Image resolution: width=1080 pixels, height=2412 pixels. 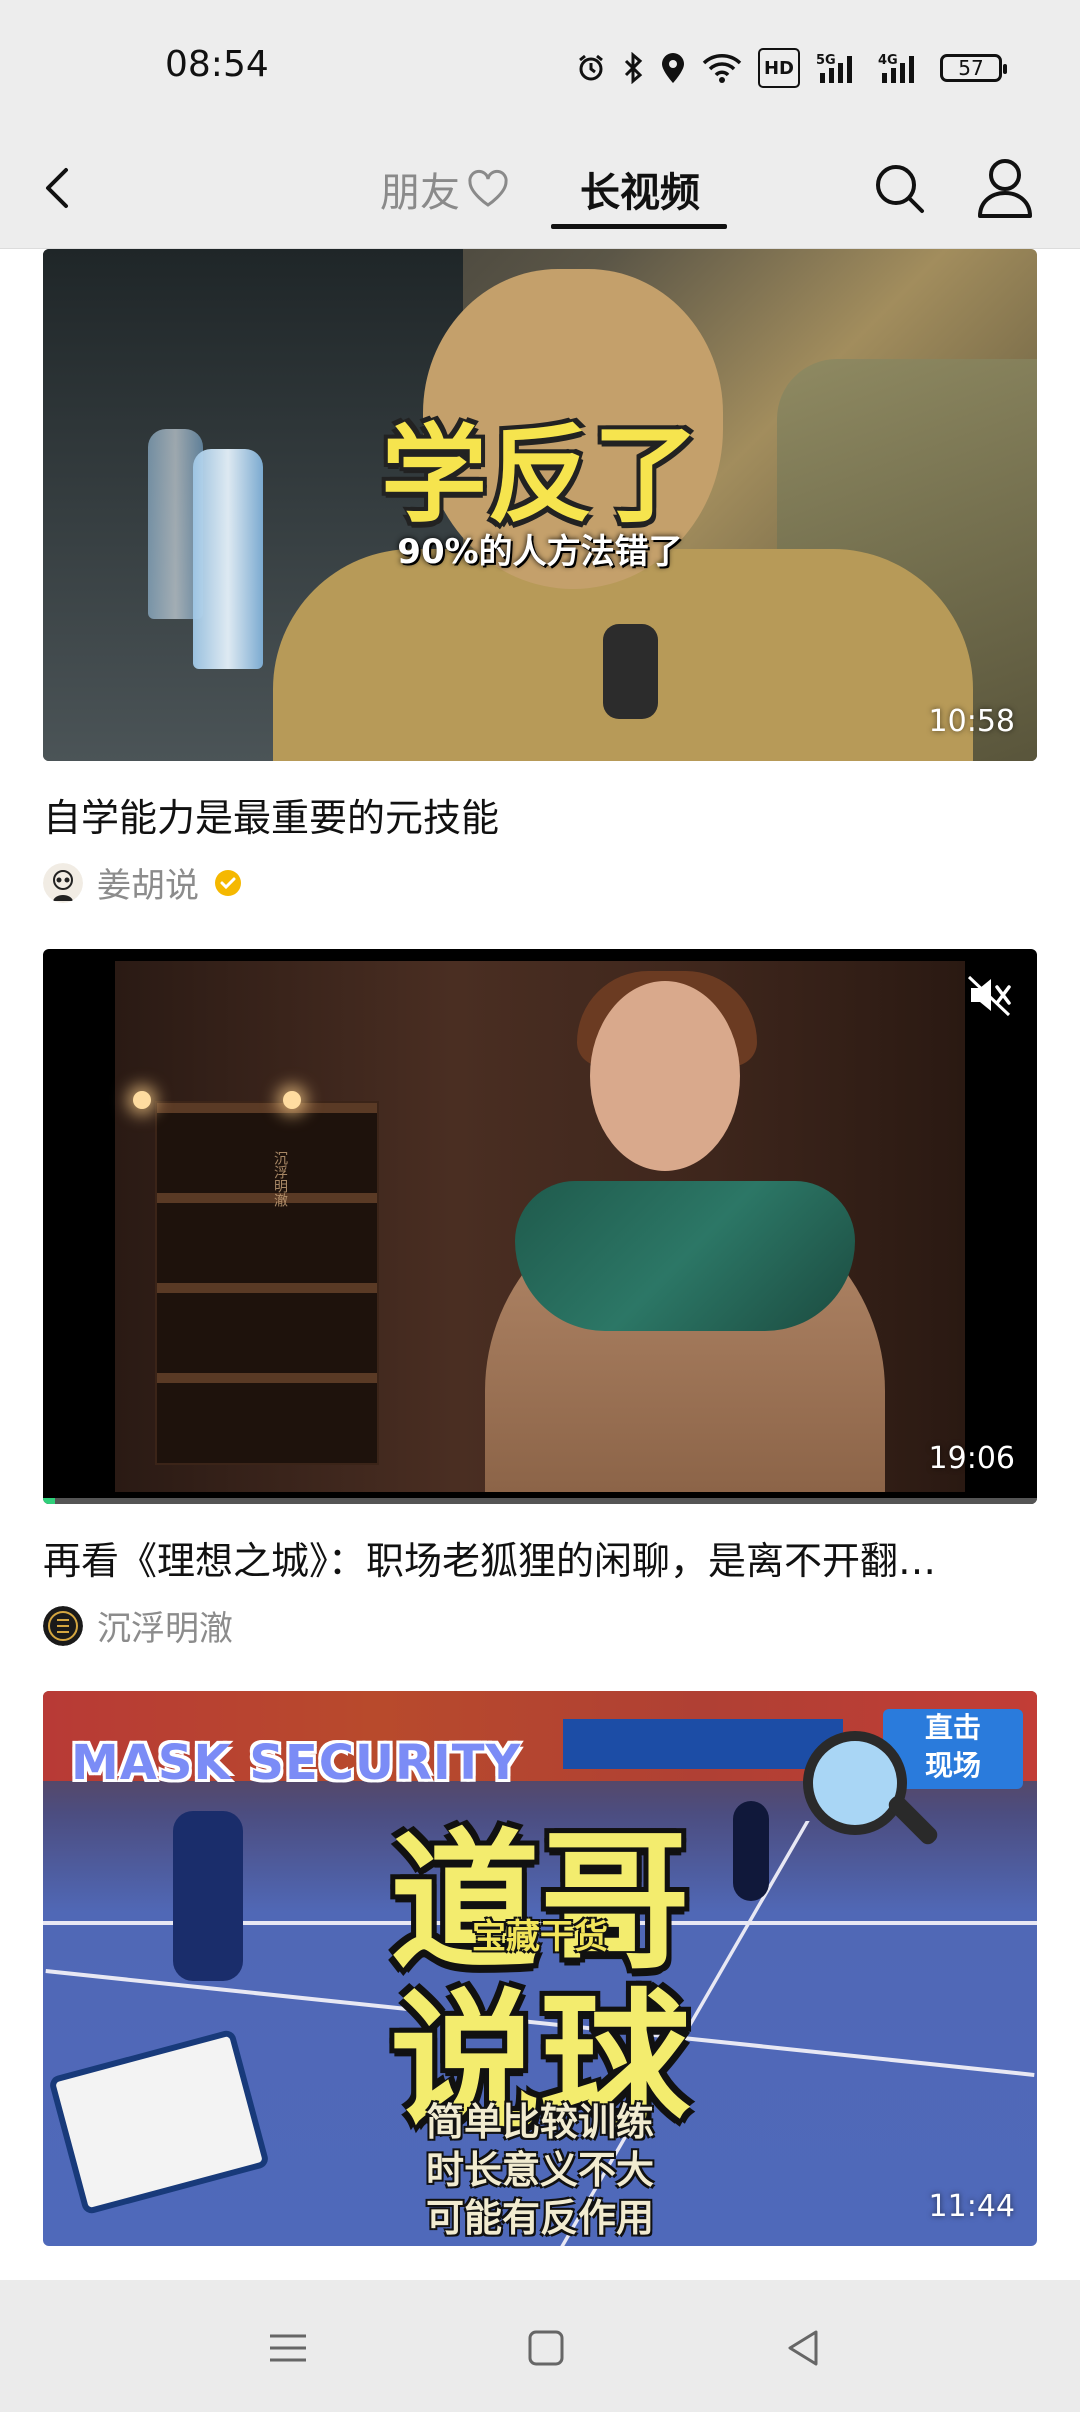 What do you see at coordinates (591, 68) in the screenshot?
I see `alarm-icon` at bounding box center [591, 68].